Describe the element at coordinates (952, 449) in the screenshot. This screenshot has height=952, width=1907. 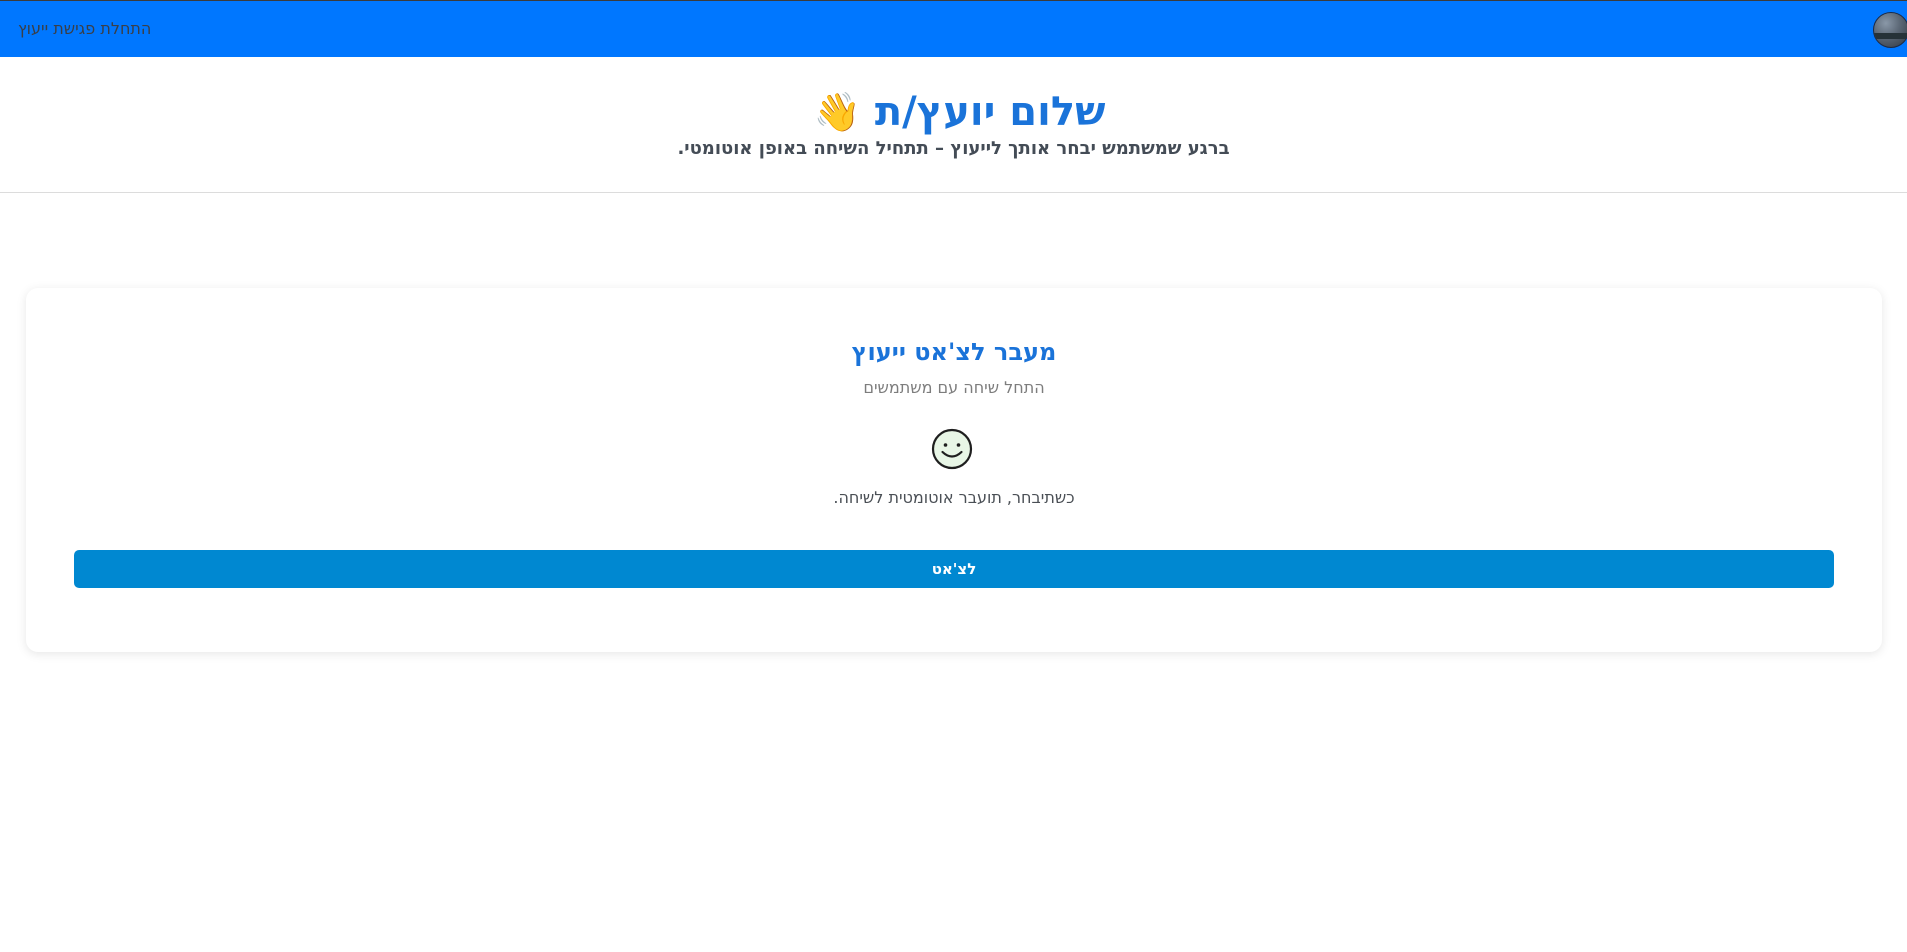
I see `smiley-icon` at that location.